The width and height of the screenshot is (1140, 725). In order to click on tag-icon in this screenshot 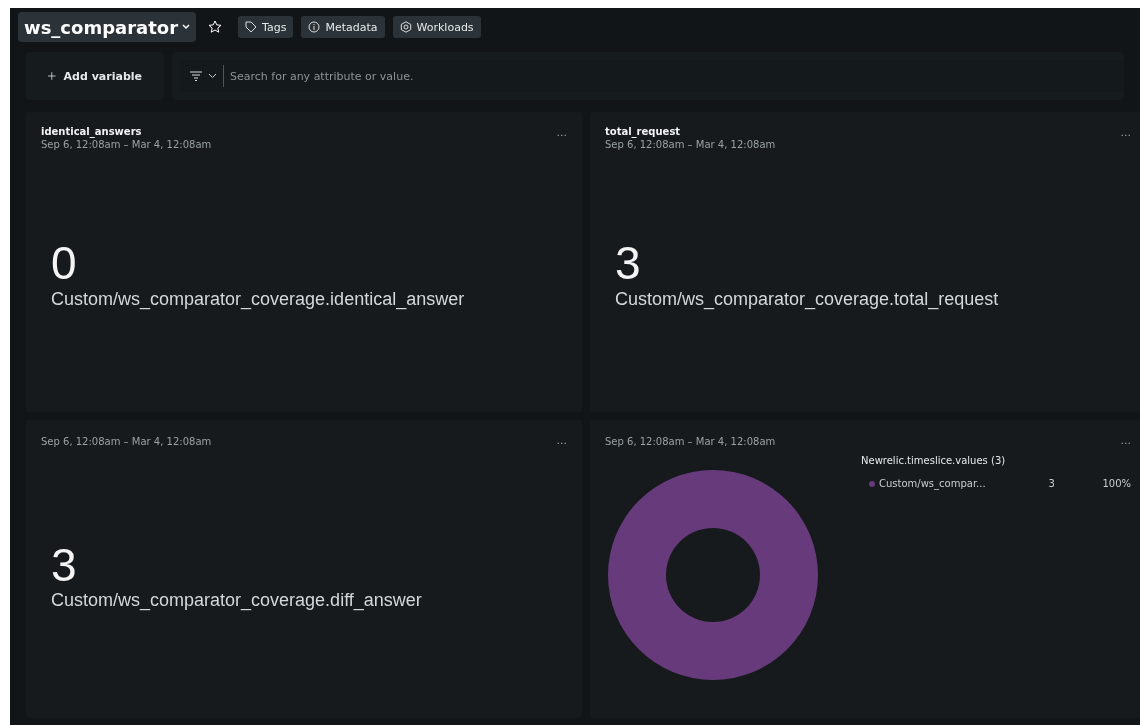, I will do `click(251, 27)`.